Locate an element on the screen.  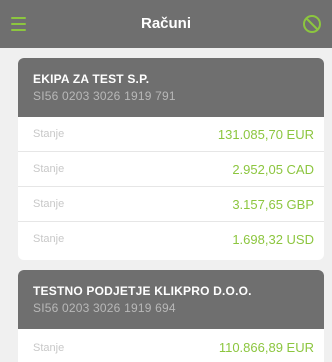
balance-row: Stanje 1.698,32 USD is located at coordinates (171, 239).